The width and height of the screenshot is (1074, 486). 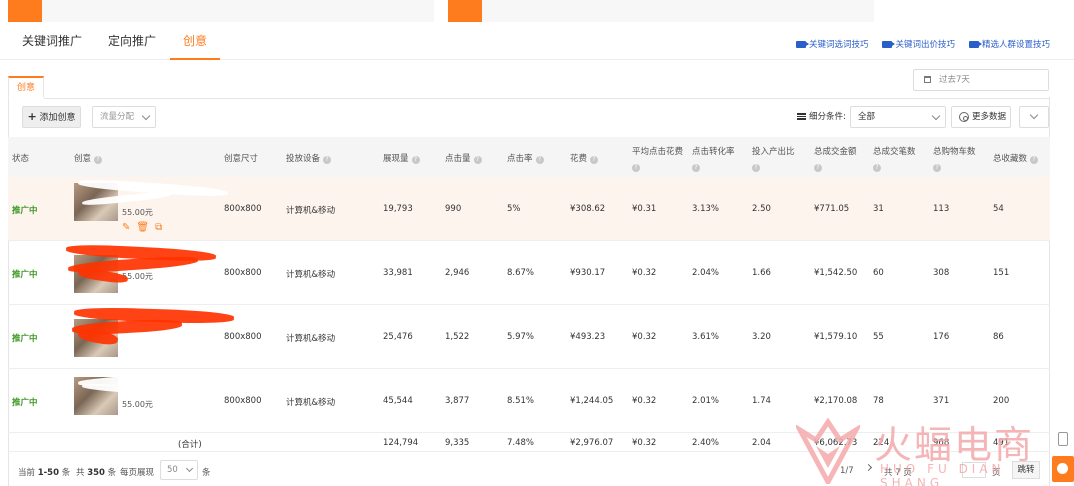 I want to click on chat-float-button, so click(x=1063, y=469).